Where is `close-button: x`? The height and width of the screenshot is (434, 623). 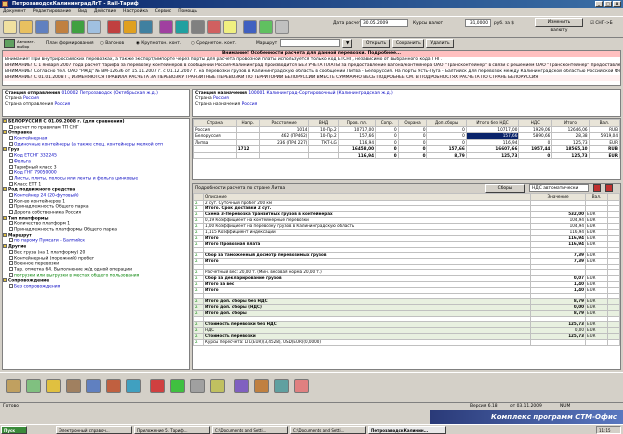
close-button: x is located at coordinates (617, 4).